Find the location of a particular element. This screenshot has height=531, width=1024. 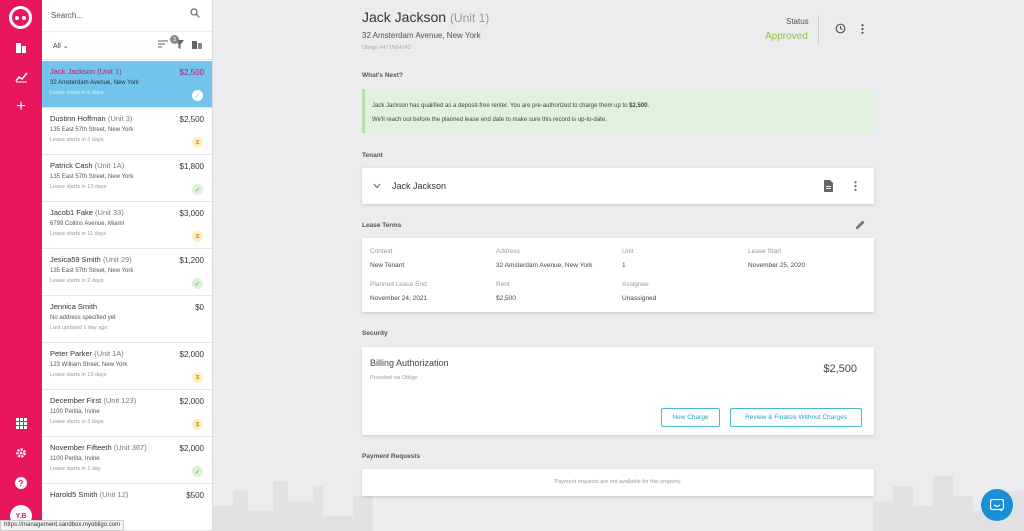

tenant-title: Jack Jackson (Unit 1) is located at coordinates (425, 17).